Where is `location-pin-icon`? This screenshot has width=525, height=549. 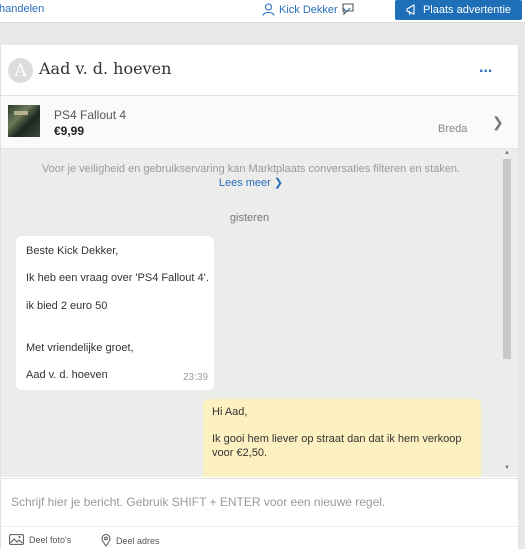
location-pin-icon is located at coordinates (106, 540).